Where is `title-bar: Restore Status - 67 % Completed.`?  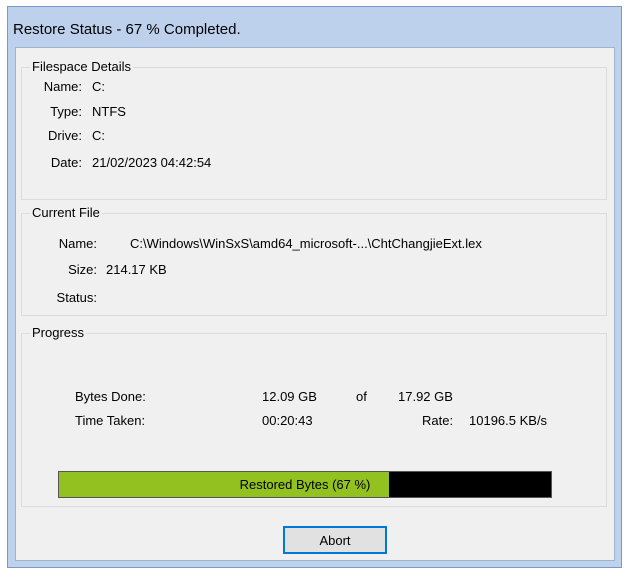 title-bar: Restore Status - 67 % Completed. is located at coordinates (314, 27).